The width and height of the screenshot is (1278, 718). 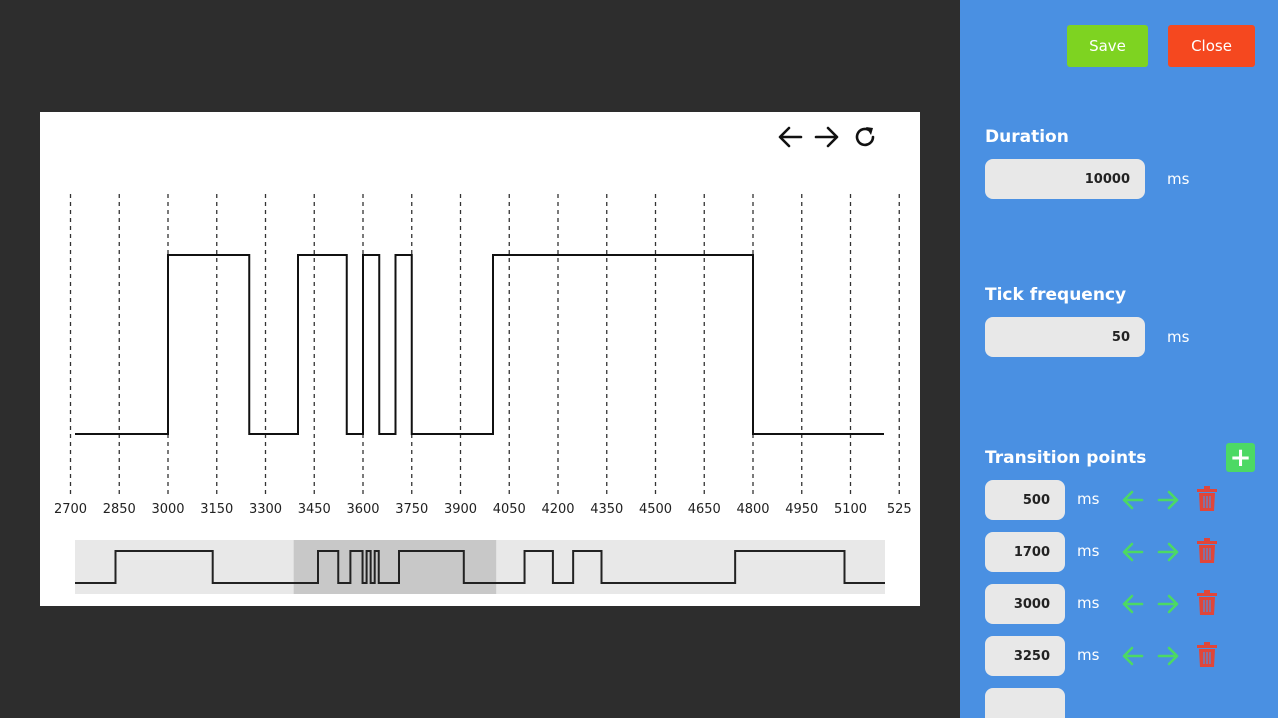 What do you see at coordinates (606, 509) in the screenshot?
I see `x-tick-label: 4350` at bounding box center [606, 509].